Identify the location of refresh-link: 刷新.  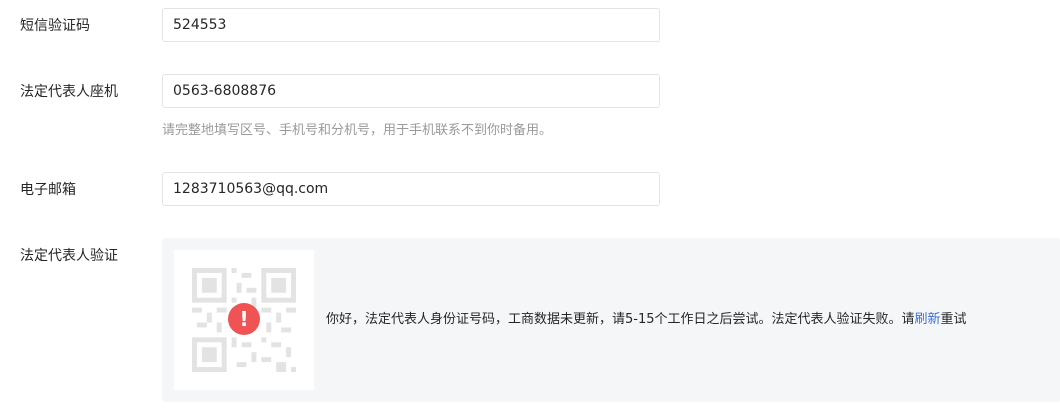
(928, 319).